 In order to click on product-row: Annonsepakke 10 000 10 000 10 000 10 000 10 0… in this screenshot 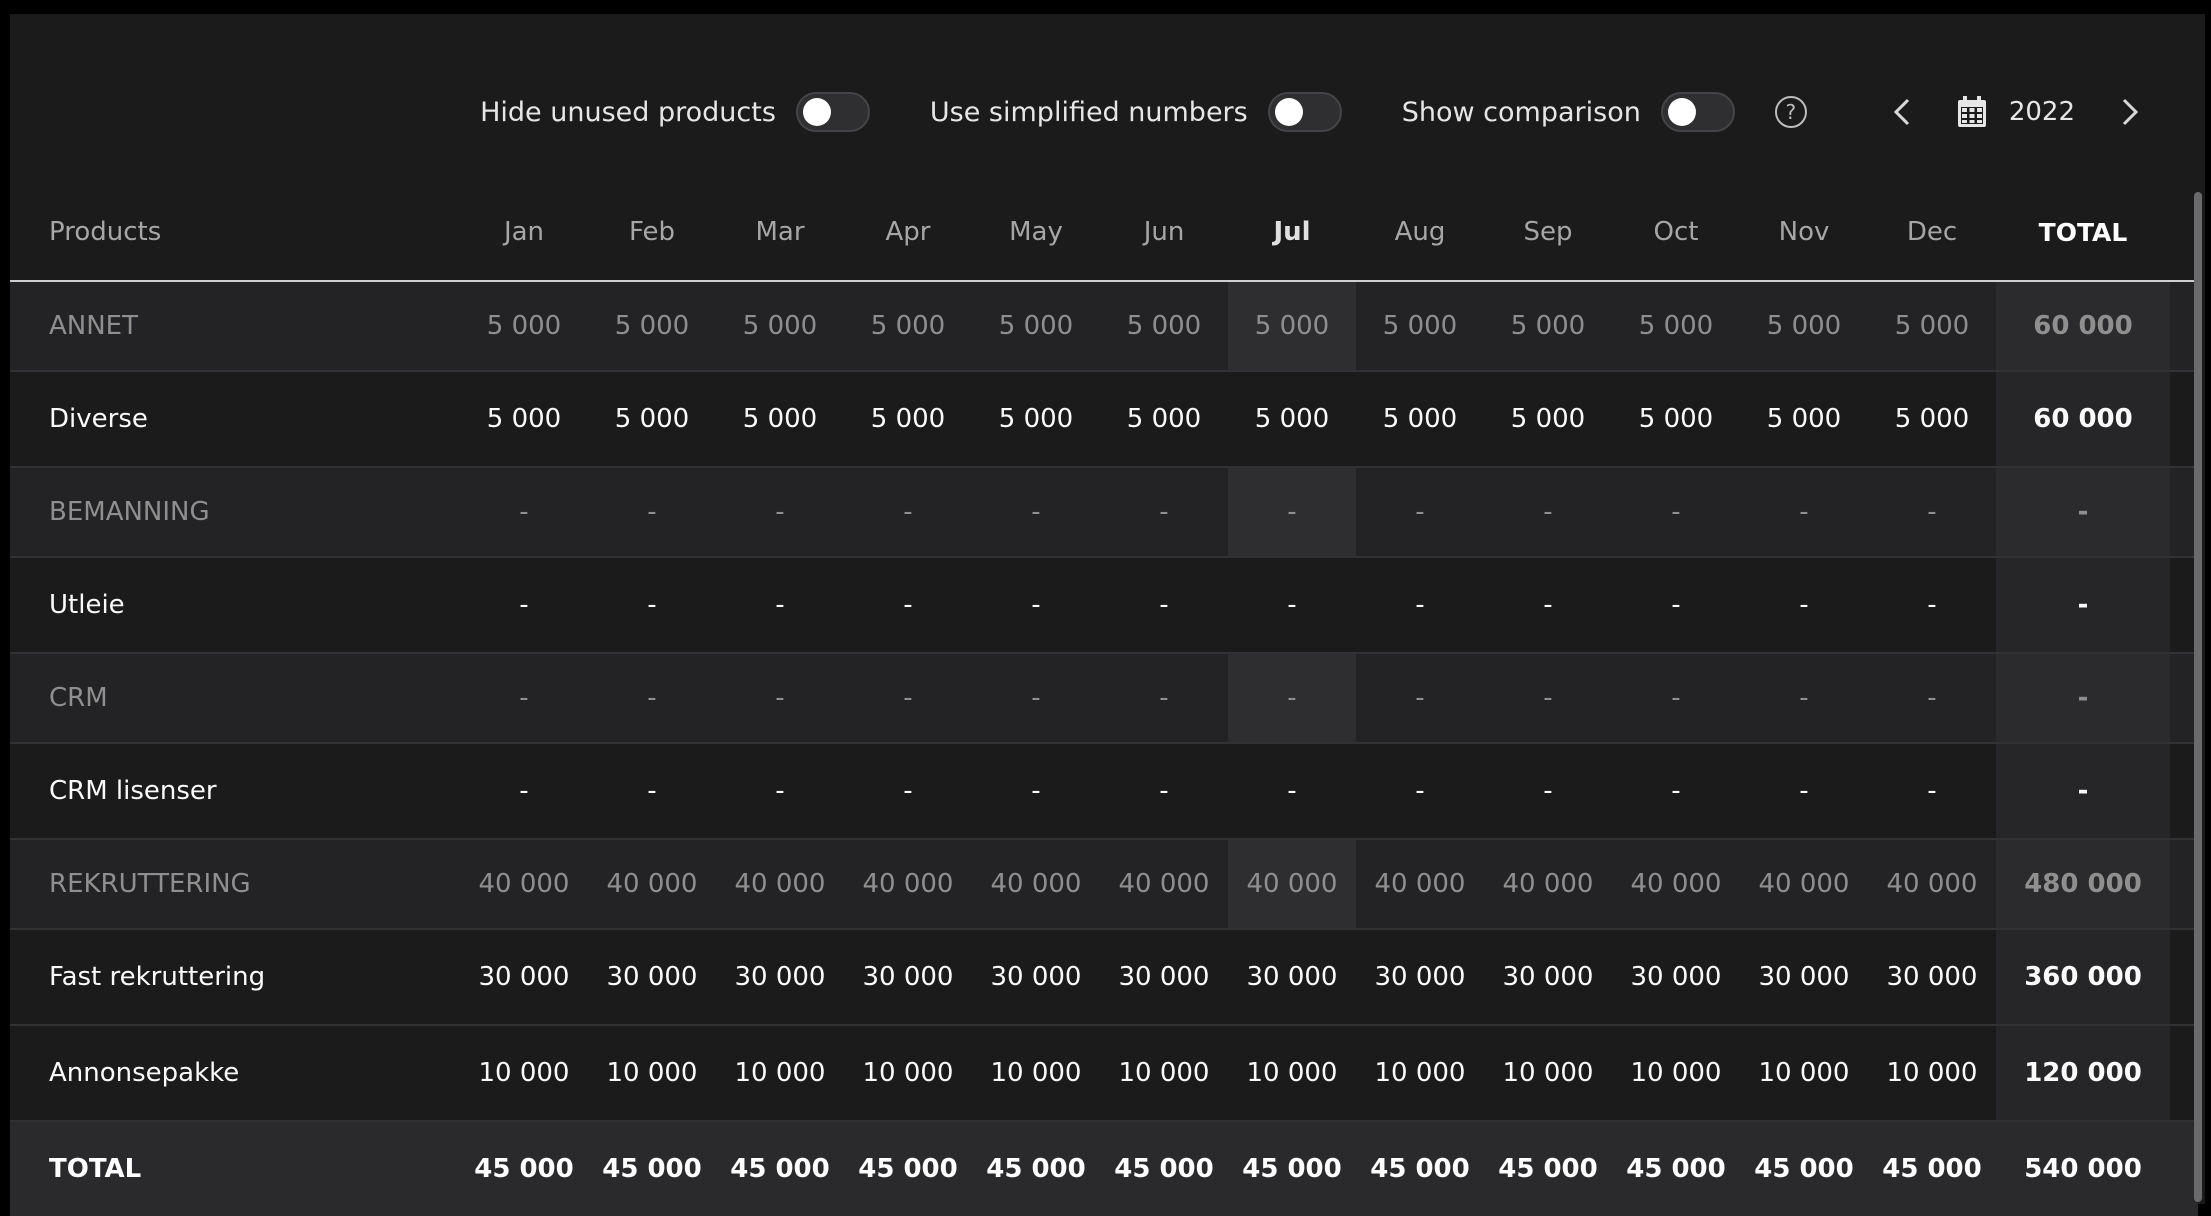, I will do `click(1104, 1074)`.